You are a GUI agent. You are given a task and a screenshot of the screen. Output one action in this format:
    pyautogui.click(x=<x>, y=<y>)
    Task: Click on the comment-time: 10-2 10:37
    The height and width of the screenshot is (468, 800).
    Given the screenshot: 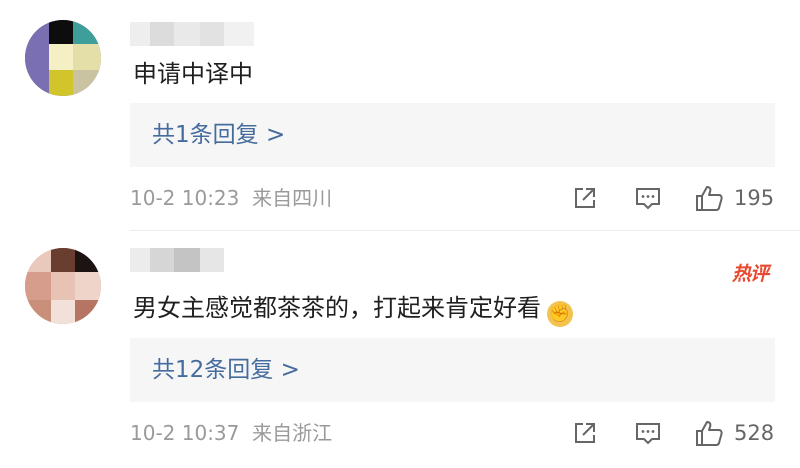 What is the action you would take?
    pyautogui.click(x=185, y=433)
    